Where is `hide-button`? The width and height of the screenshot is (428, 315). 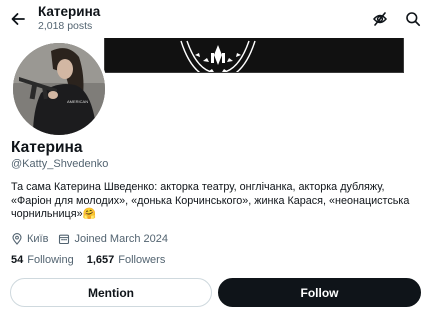
hide-button is located at coordinates (380, 19).